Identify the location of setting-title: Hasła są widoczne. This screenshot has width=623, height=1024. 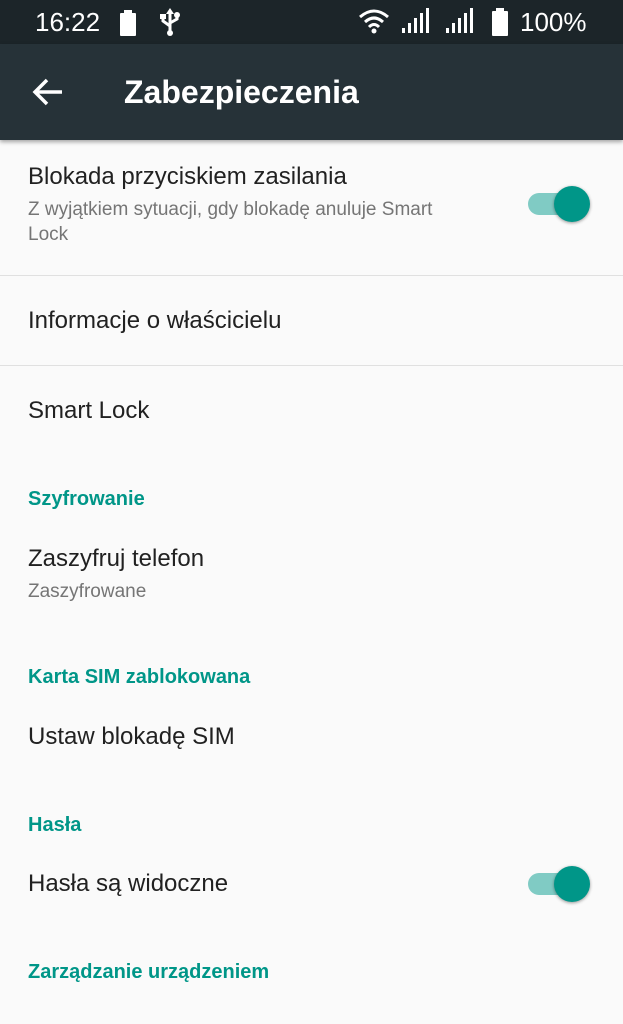
(128, 883).